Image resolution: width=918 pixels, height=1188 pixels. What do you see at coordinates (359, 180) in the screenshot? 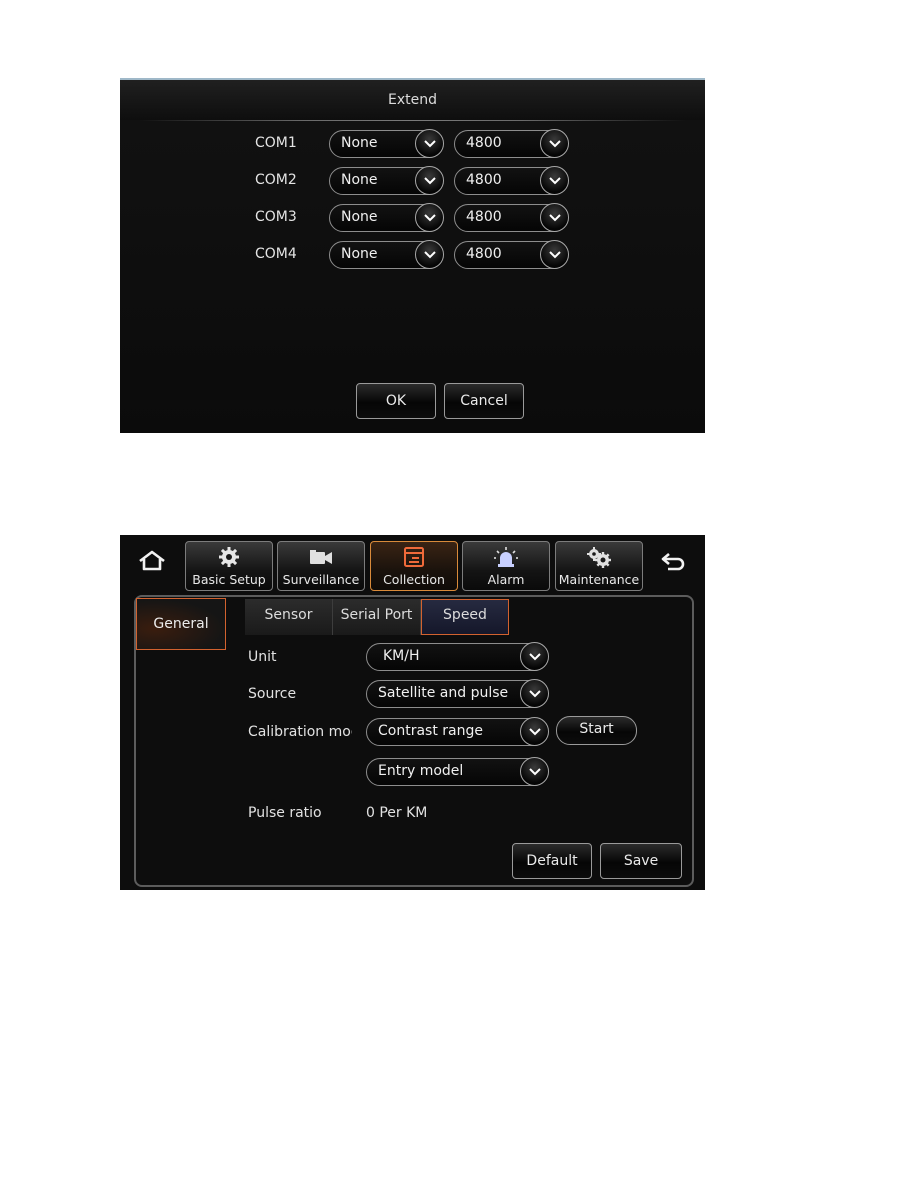
I see `com2-device-value: None` at bounding box center [359, 180].